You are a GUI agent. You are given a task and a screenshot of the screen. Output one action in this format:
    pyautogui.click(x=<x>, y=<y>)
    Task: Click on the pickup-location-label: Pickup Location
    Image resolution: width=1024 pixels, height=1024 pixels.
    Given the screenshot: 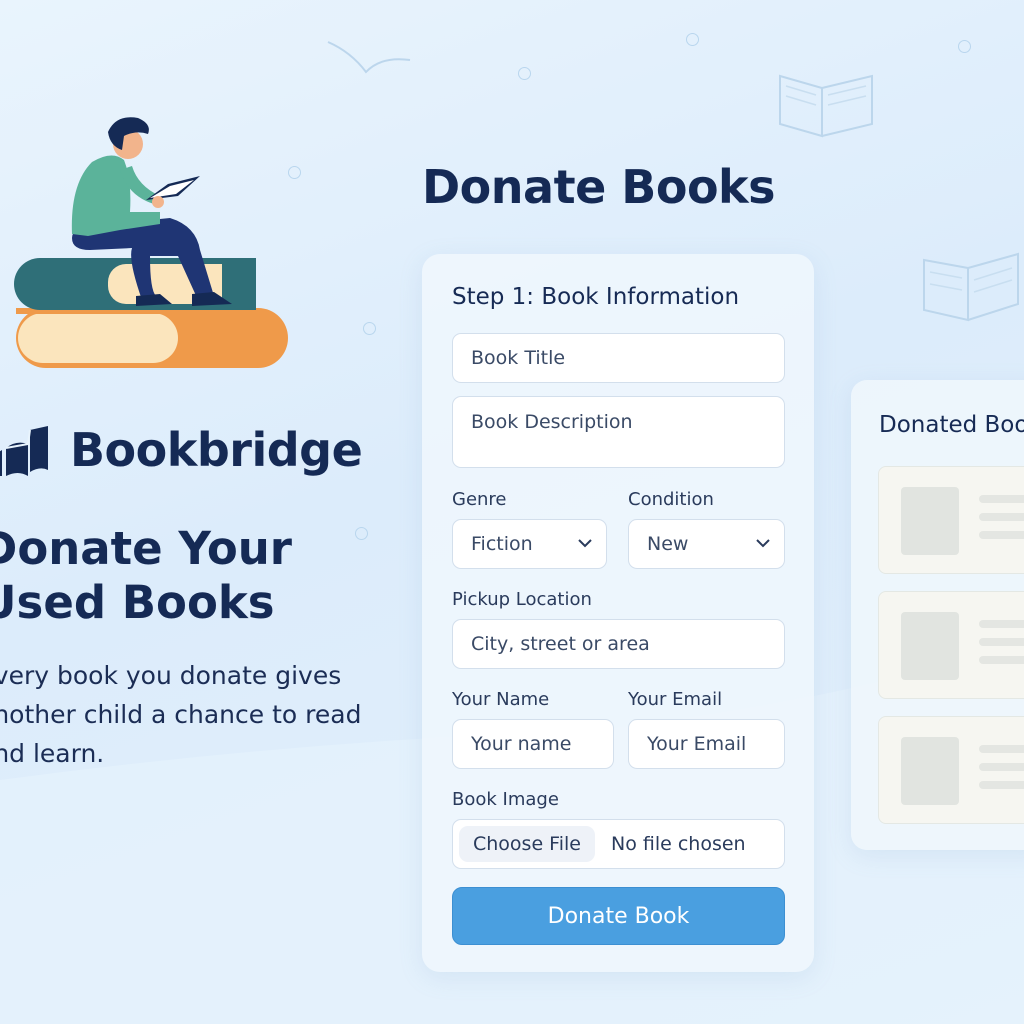 What is the action you would take?
    pyautogui.click(x=522, y=599)
    